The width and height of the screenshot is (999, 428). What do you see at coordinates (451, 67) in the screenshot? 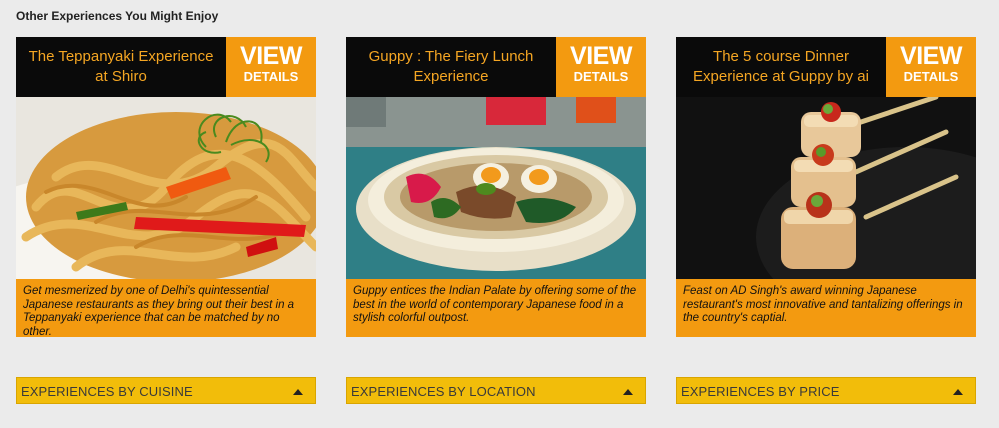
I see `card-title: Guppy : The Fiery Lunch Experience` at bounding box center [451, 67].